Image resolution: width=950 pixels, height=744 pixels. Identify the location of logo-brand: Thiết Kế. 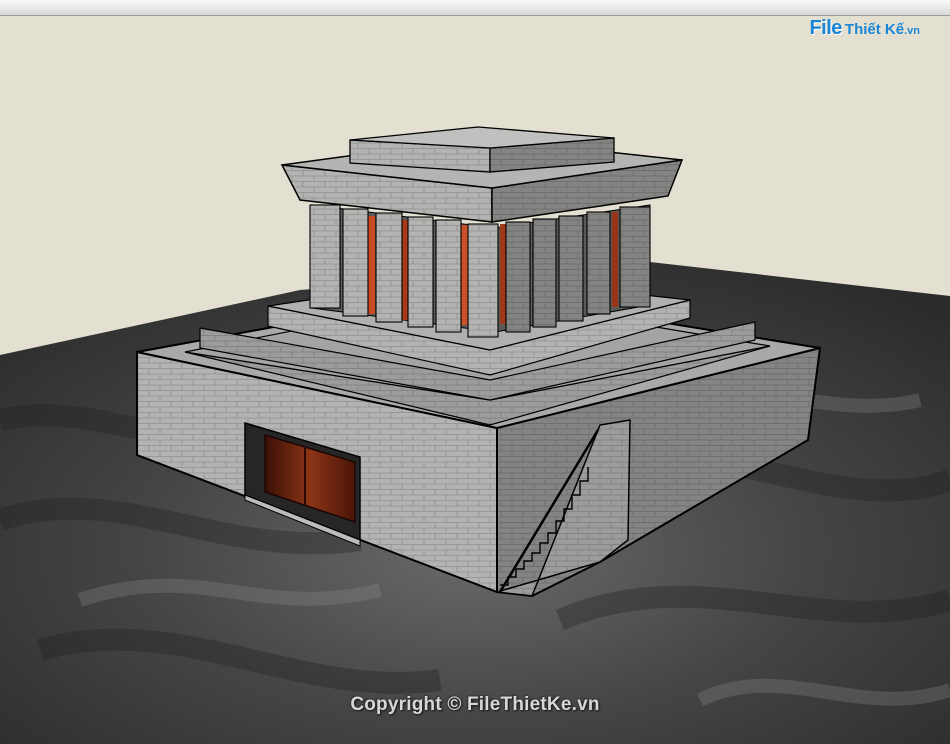
(874, 29).